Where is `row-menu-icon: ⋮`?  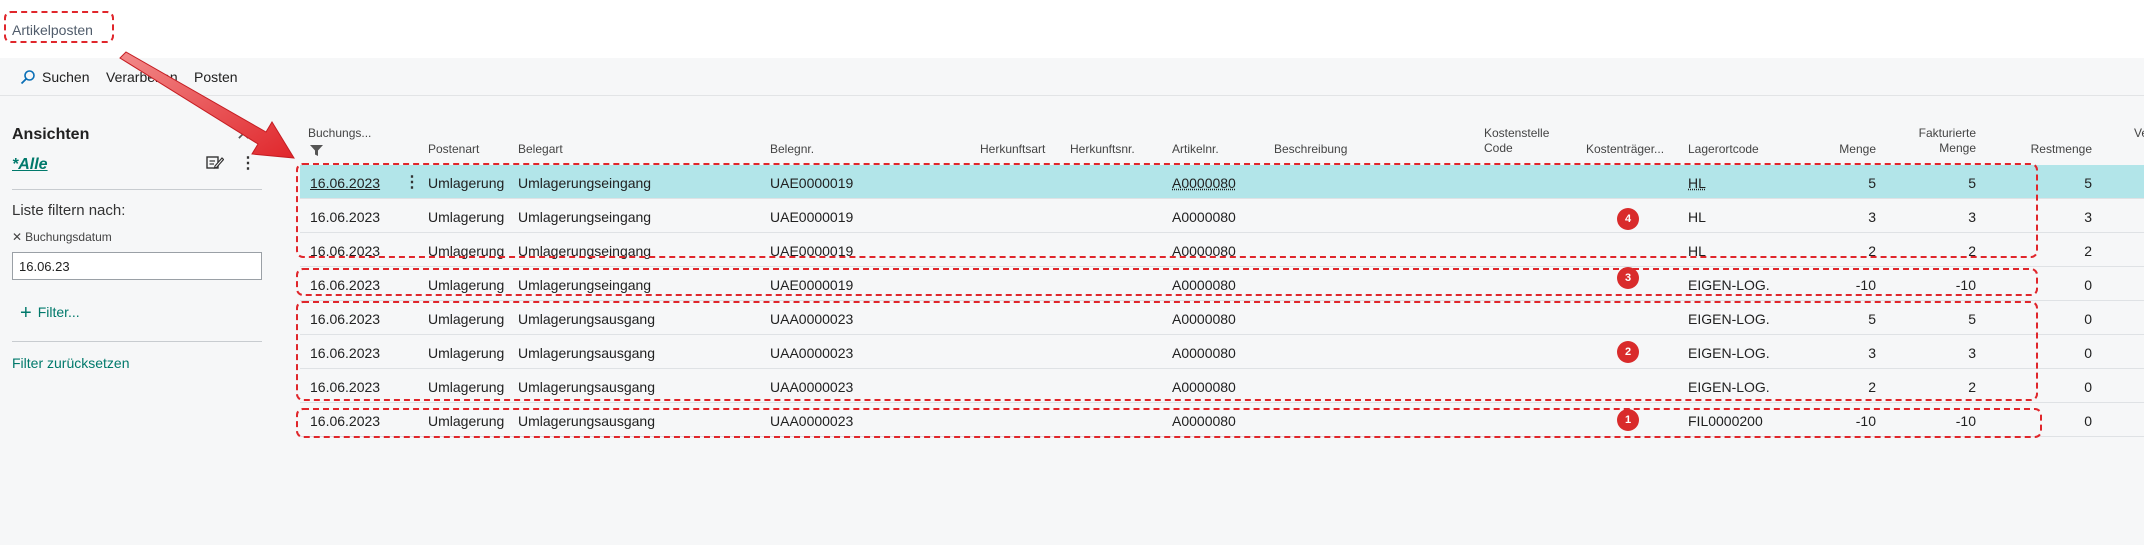 row-menu-icon: ⋮ is located at coordinates (412, 182).